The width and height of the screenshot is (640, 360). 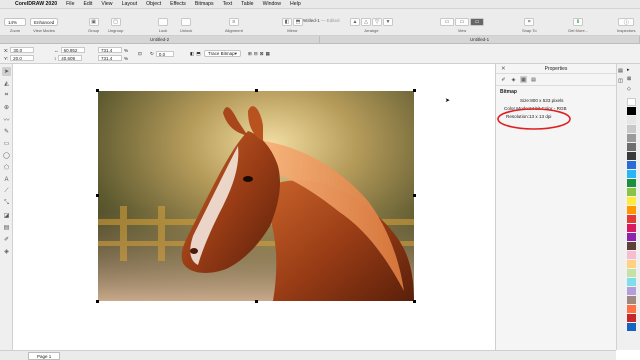 What do you see at coordinates (6, 107) in the screenshot?
I see `zoom-tool-icon: ⊕` at bounding box center [6, 107].